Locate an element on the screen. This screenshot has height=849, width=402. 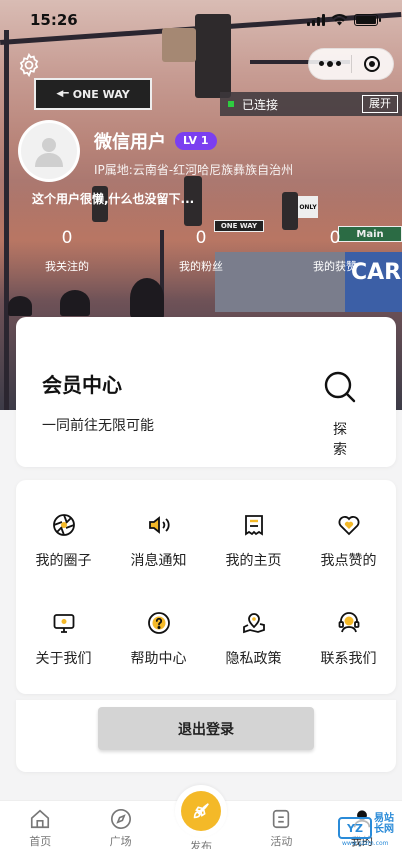
sign-pole is located at coordinates (6, 220).